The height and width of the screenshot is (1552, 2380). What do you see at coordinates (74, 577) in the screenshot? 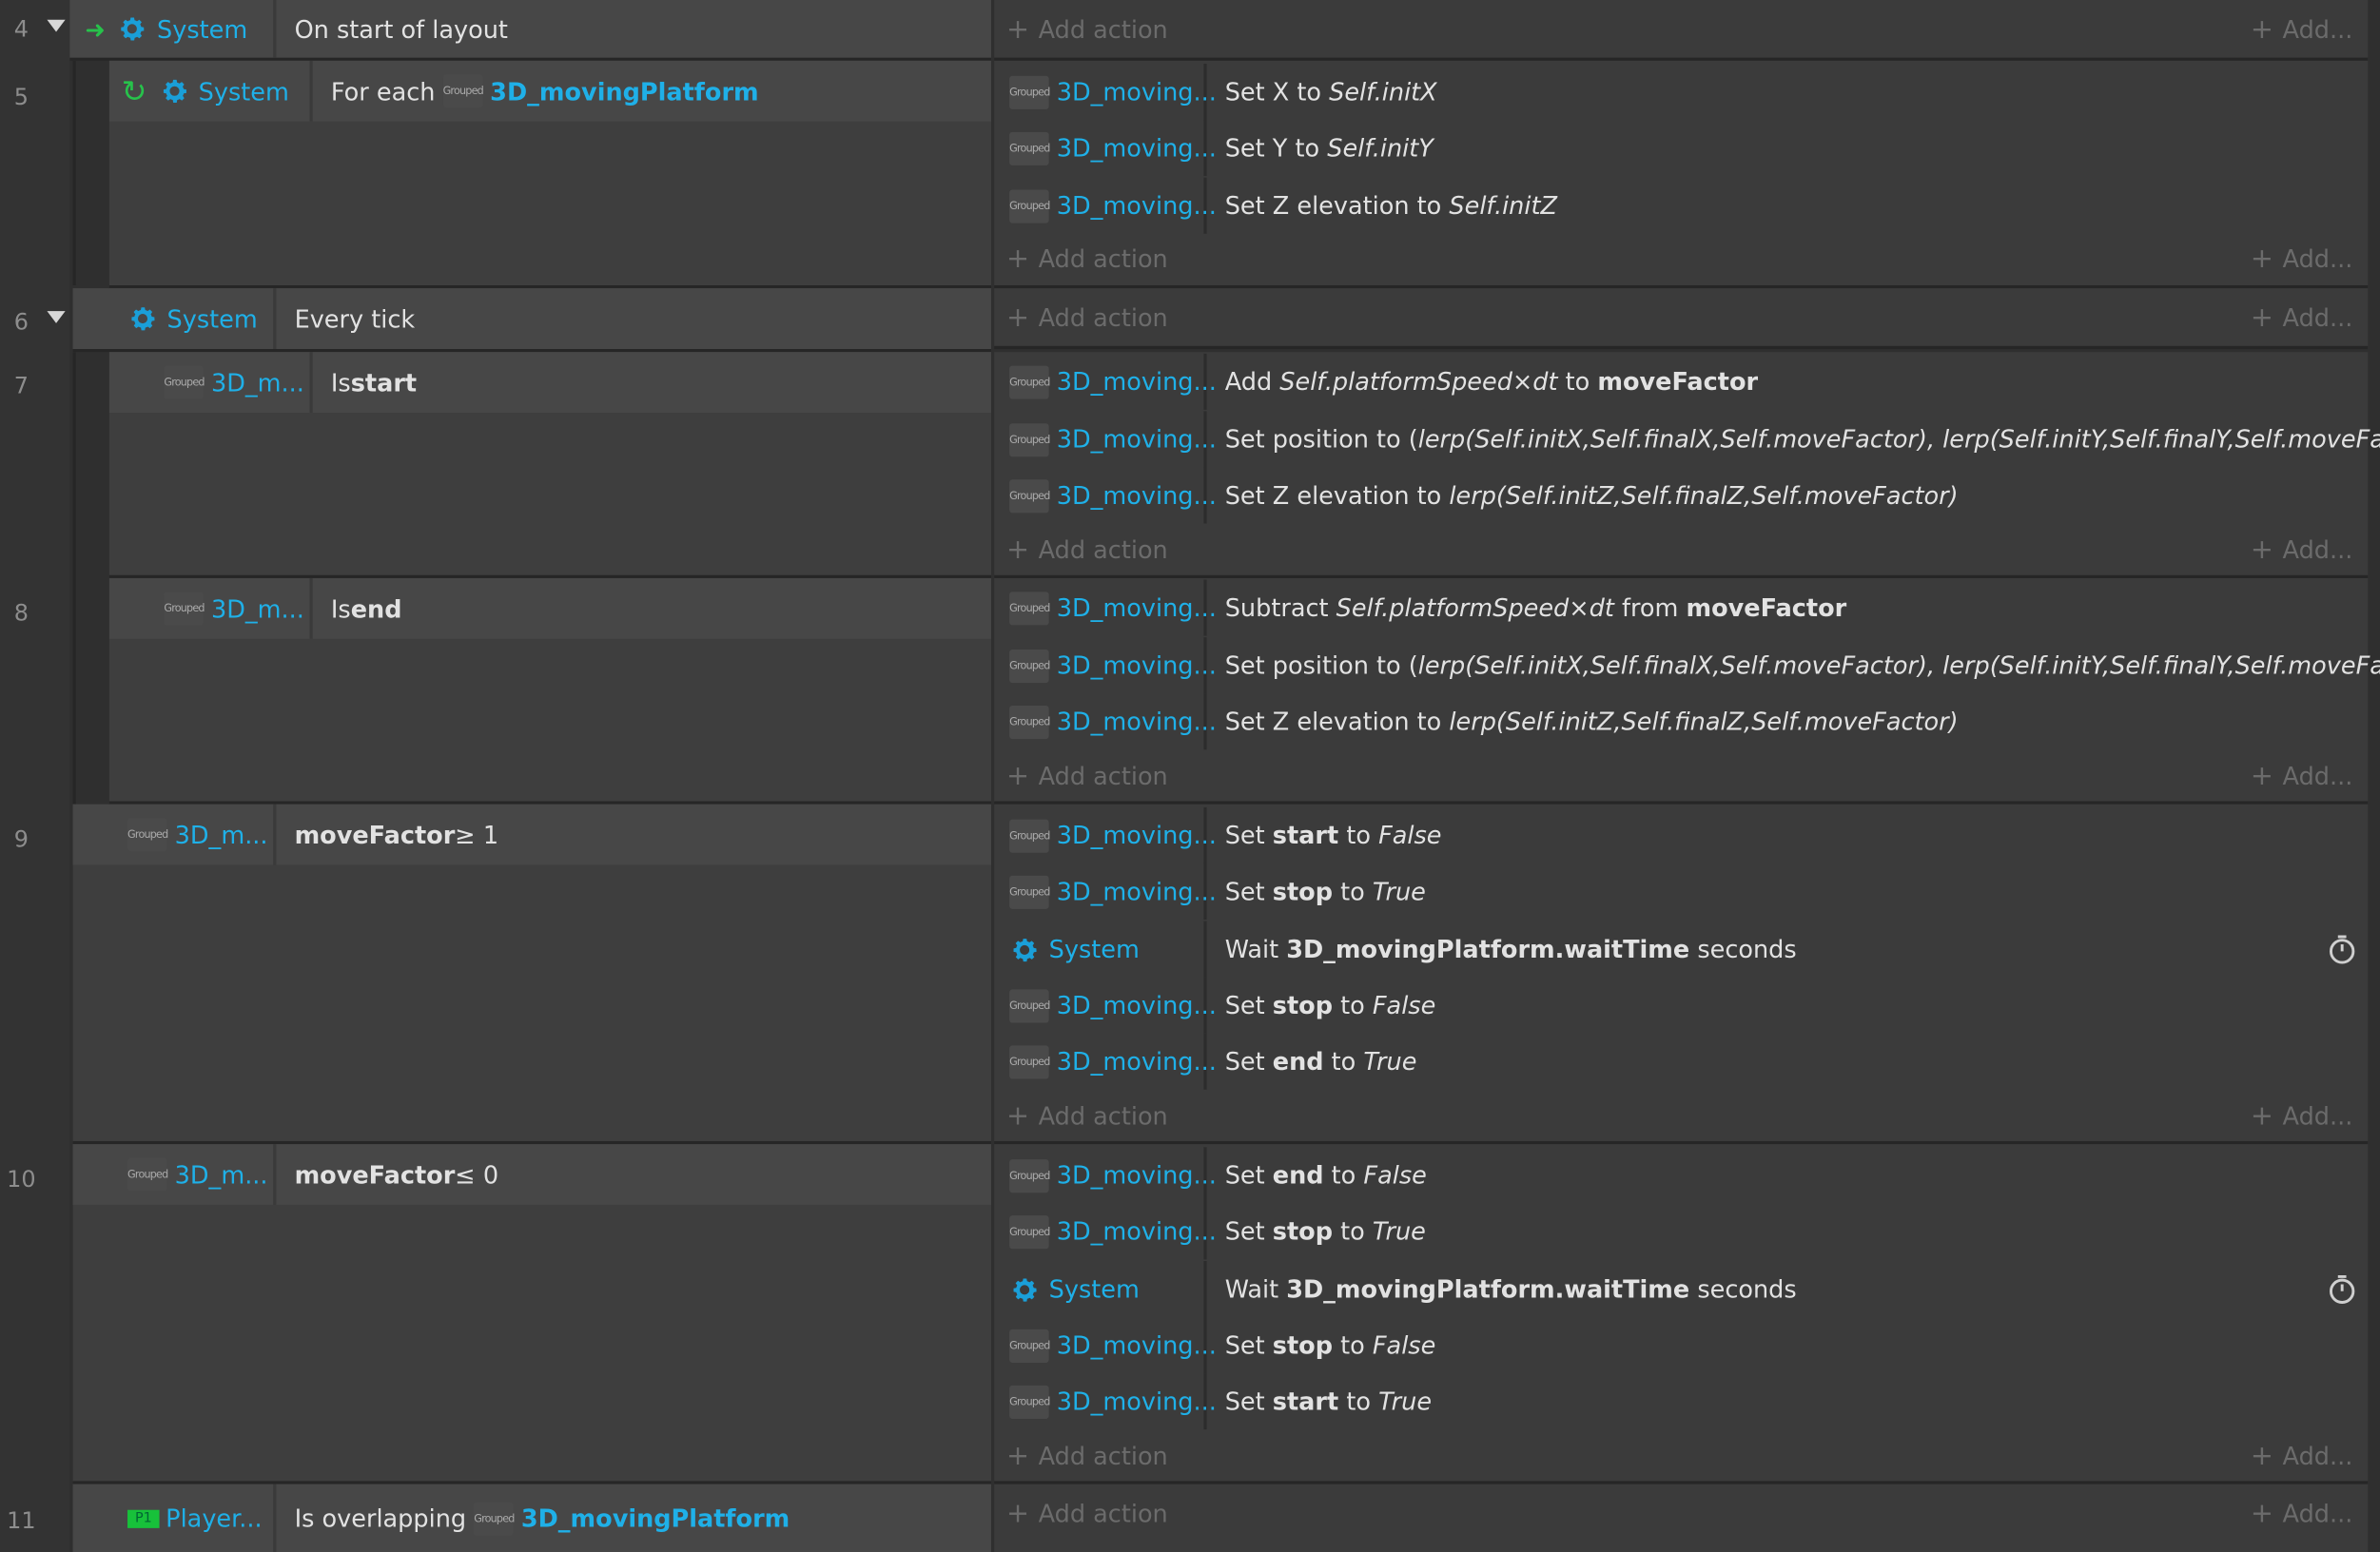
I see `nest-line` at bounding box center [74, 577].